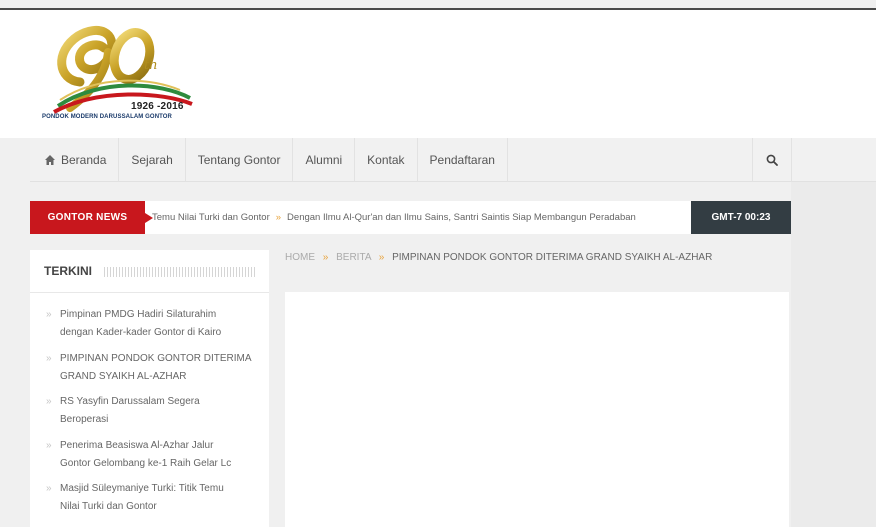 The height and width of the screenshot is (527, 876). Describe the element at coordinates (151, 65) in the screenshot. I see `logo-suffix: th` at that location.